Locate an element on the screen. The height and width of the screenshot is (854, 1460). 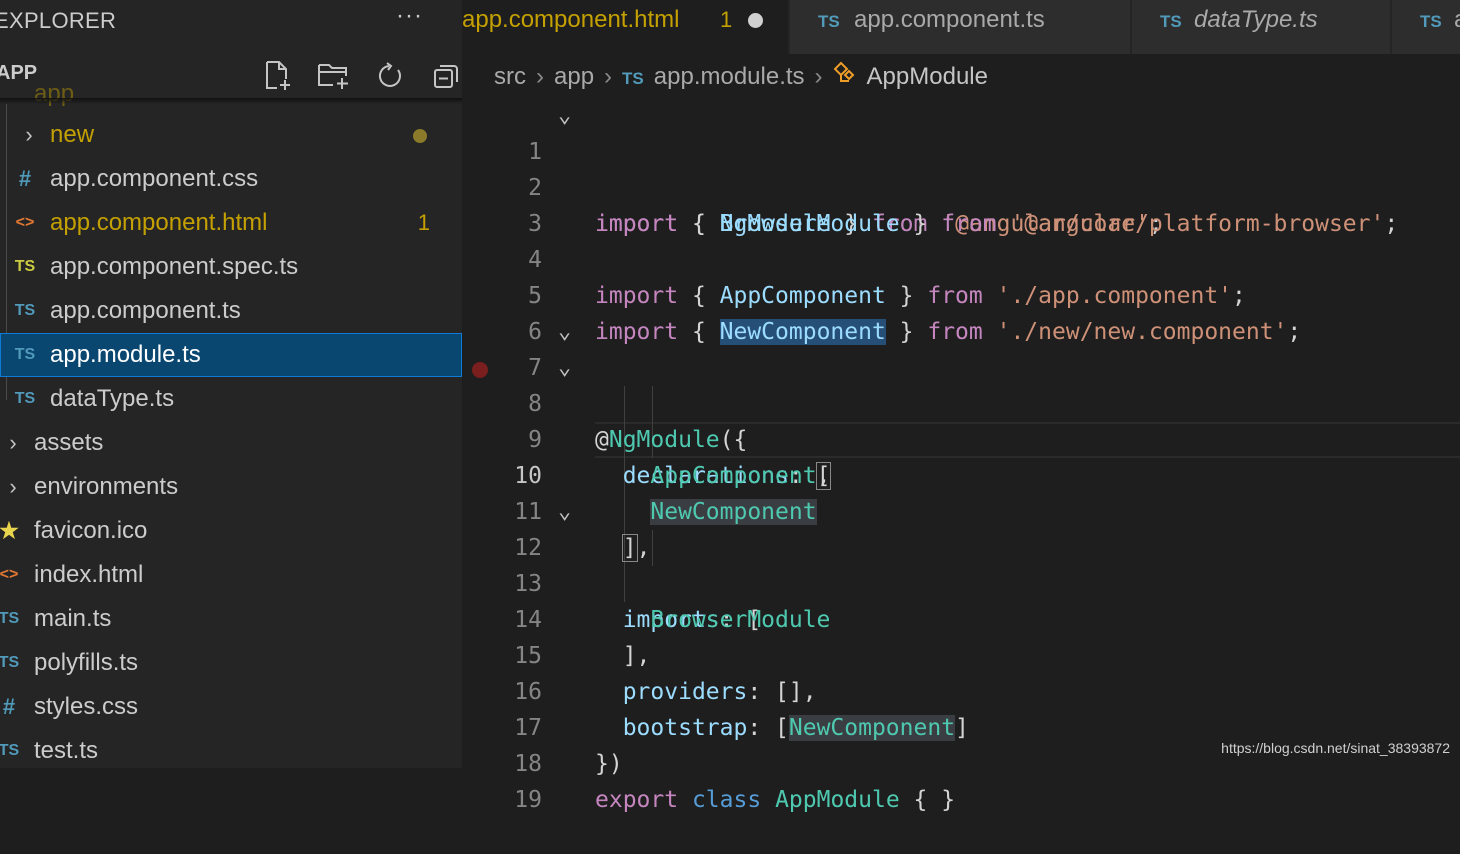
tree-item-label: polyfills.ts is located at coordinates (86, 662).